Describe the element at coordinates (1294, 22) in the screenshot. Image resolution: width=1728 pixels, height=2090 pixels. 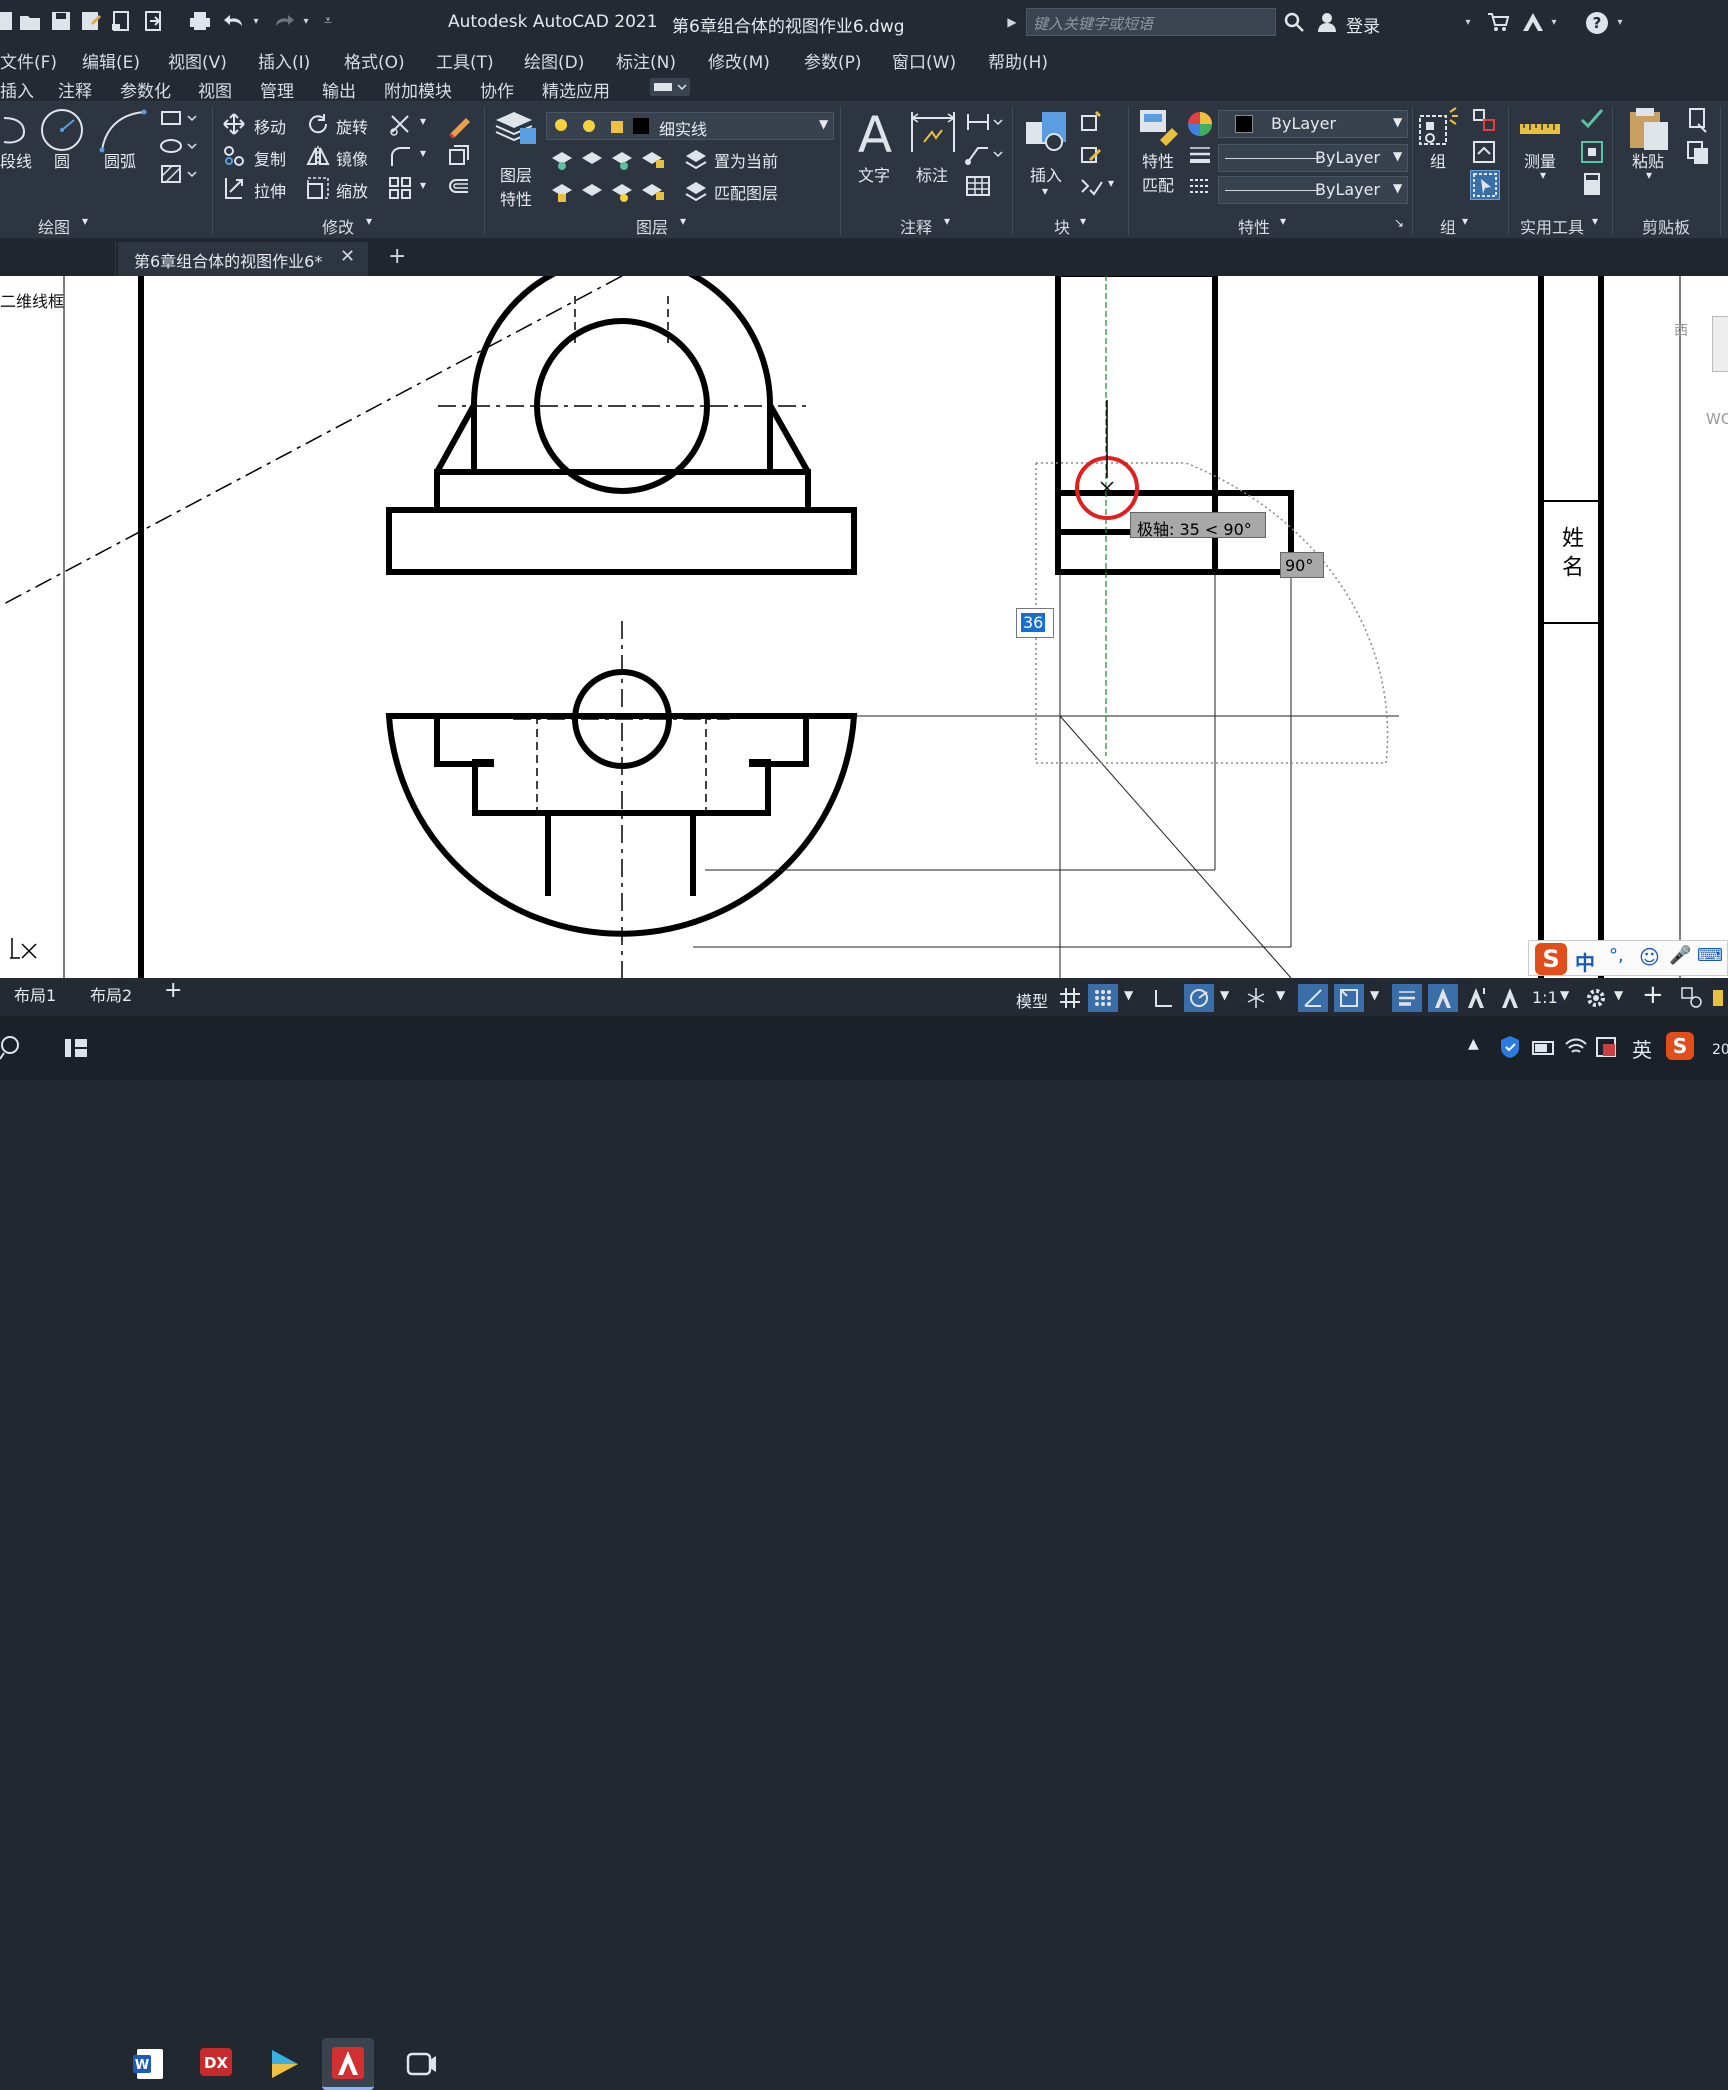
I see `search-icon` at that location.